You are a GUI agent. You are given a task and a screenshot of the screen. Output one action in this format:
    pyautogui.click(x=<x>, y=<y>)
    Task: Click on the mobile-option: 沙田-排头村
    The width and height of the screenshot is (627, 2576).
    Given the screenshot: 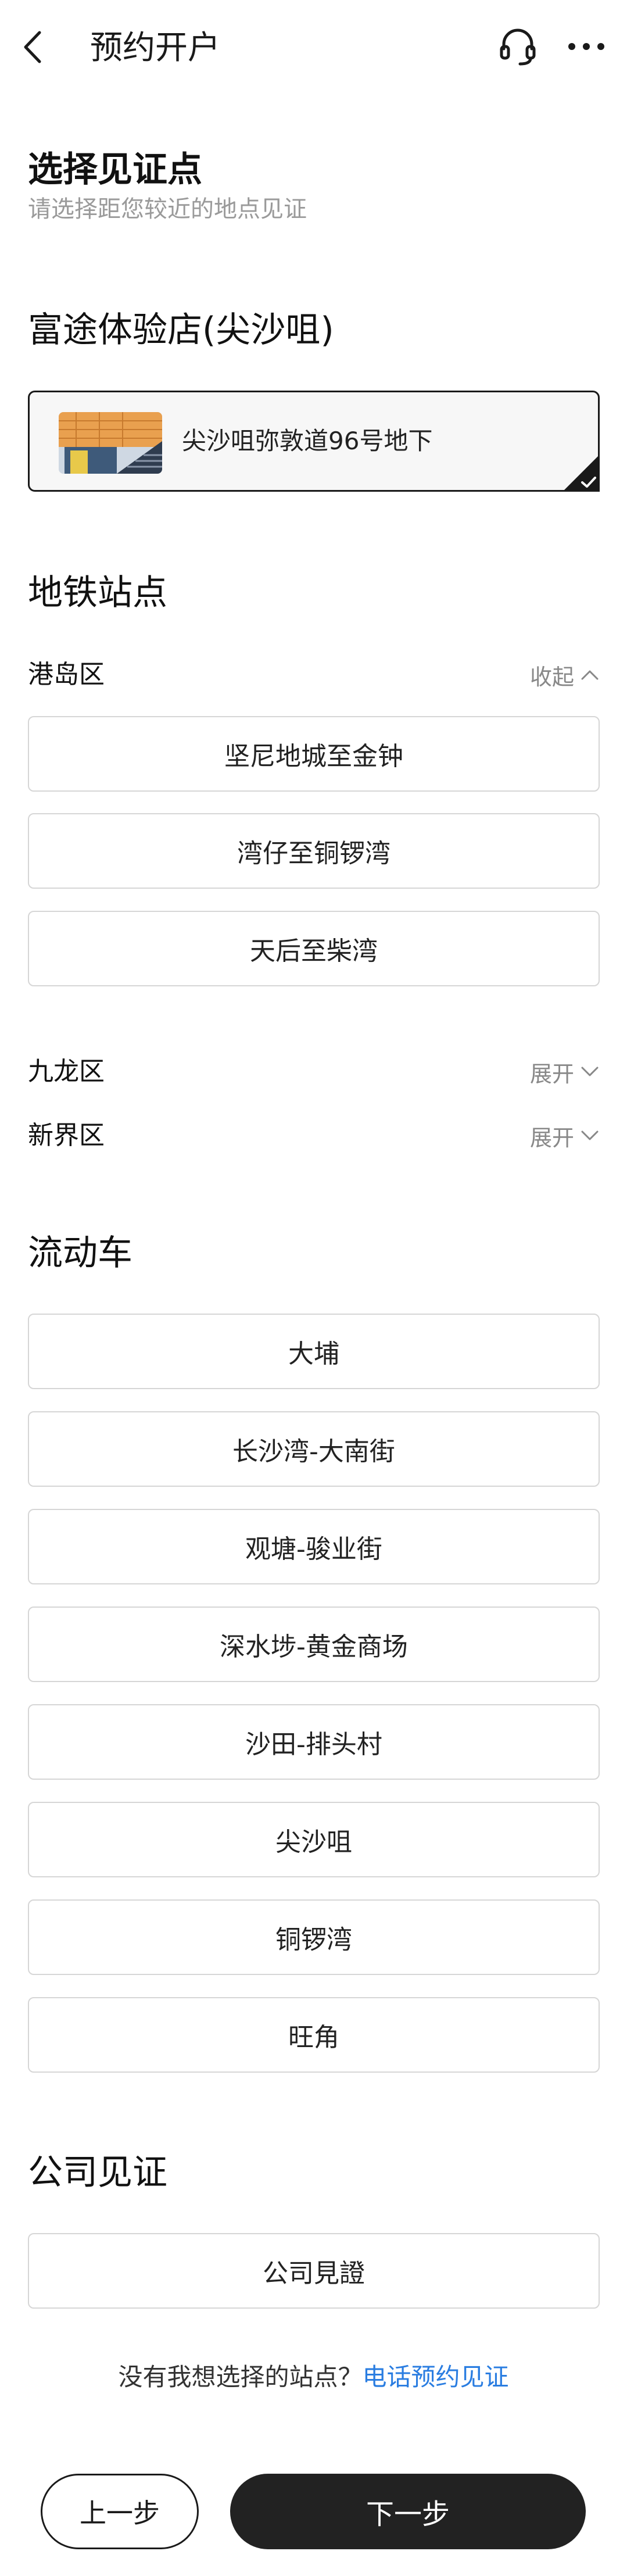 What is the action you would take?
    pyautogui.click(x=314, y=1742)
    